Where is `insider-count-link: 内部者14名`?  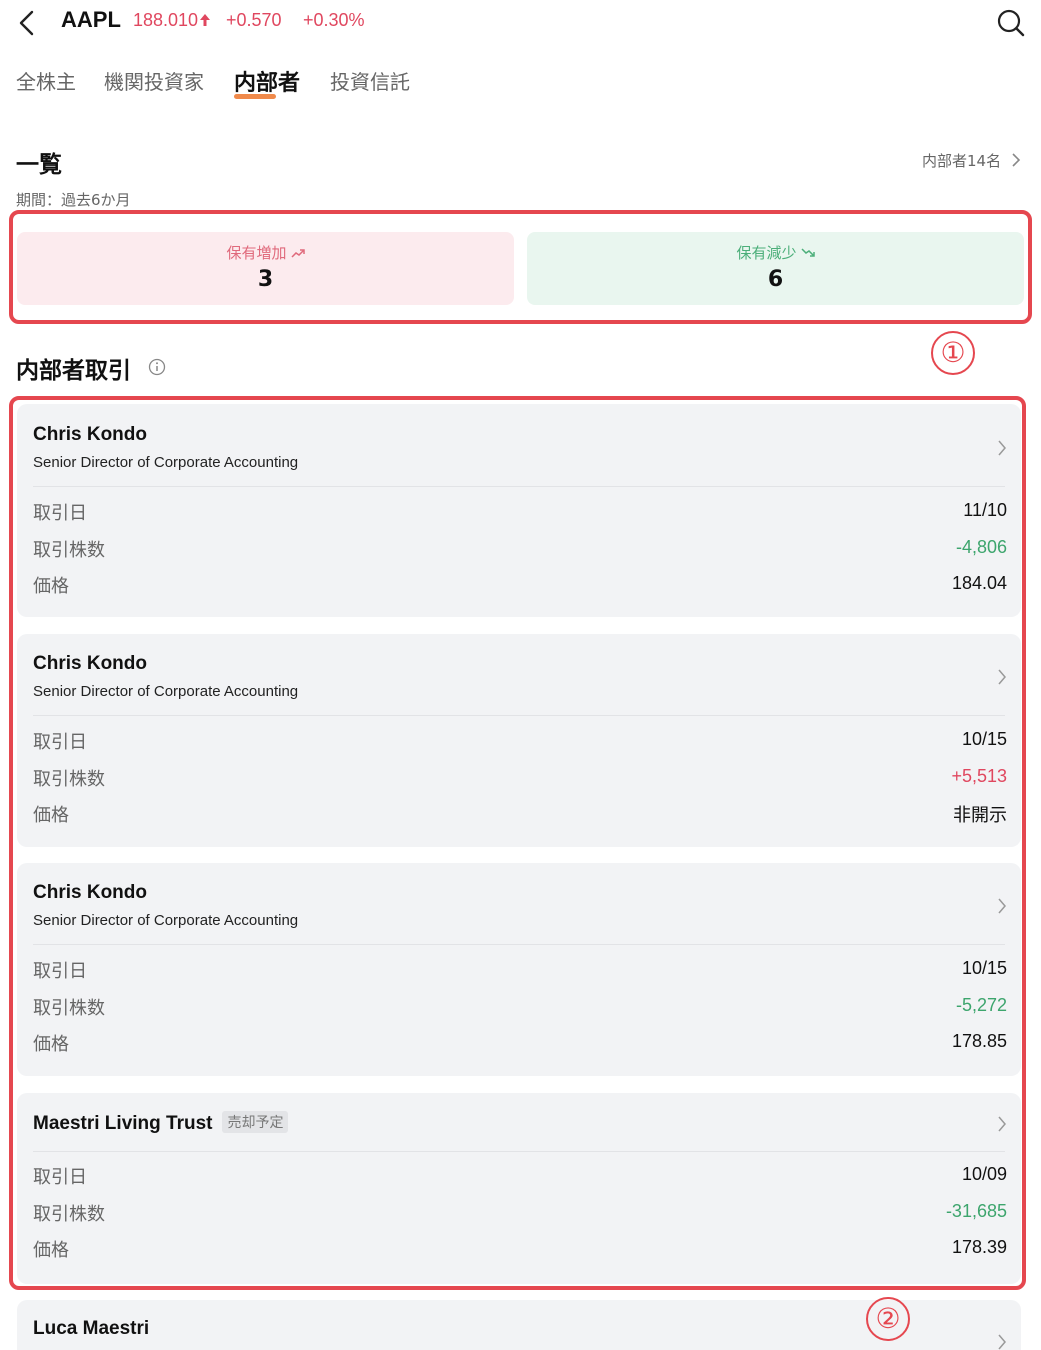
insider-count-link: 内部者14名 is located at coordinates (971, 160).